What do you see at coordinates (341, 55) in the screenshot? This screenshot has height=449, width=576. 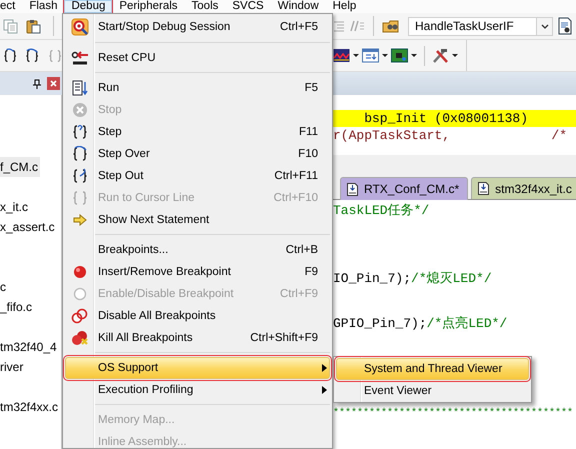 I see `waveform-icon` at bounding box center [341, 55].